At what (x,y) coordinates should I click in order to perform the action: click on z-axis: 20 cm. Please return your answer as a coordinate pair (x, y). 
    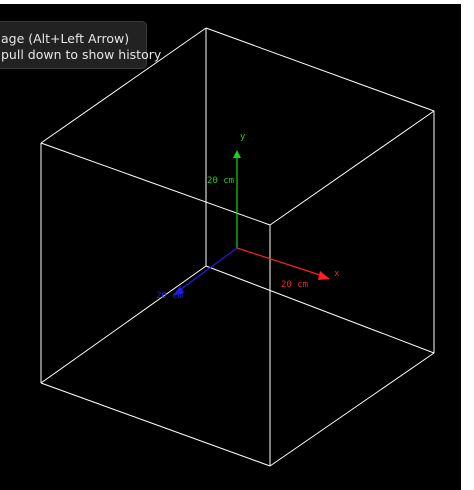
    Looking at the image, I should click on (197, 274).